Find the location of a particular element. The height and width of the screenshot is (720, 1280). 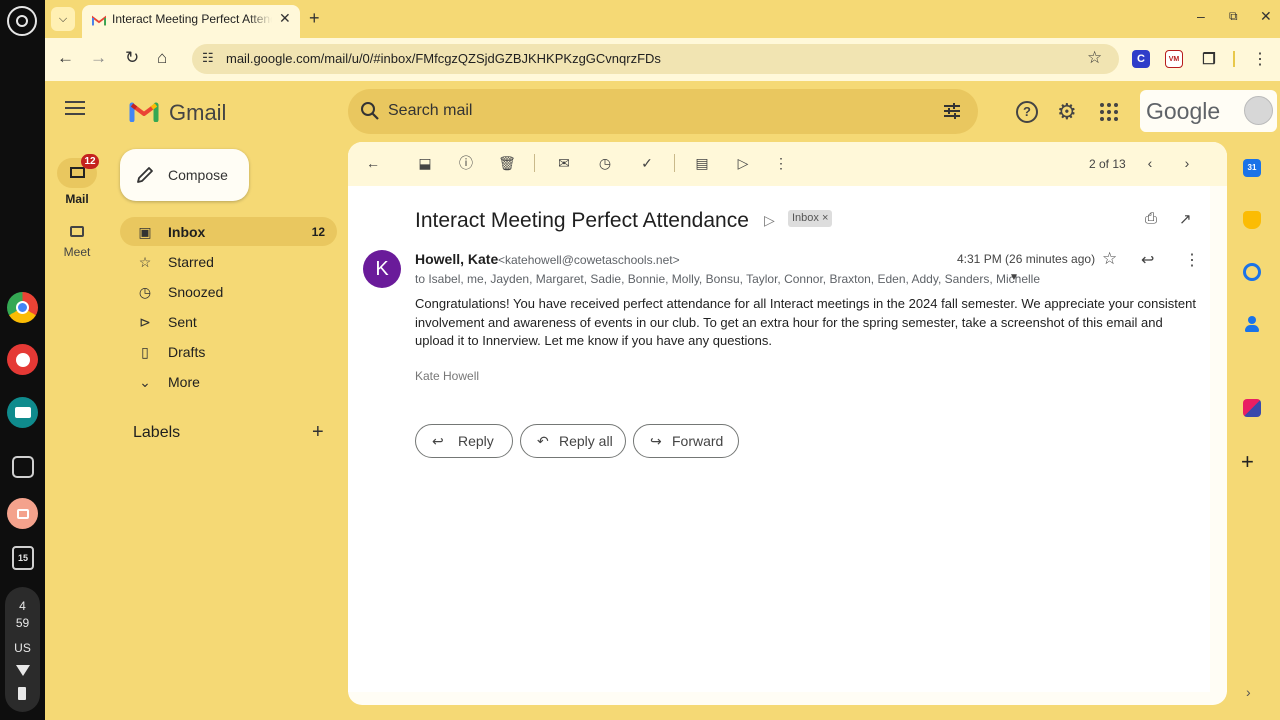

delete-icon: 🗑 is located at coordinates (507, 163).